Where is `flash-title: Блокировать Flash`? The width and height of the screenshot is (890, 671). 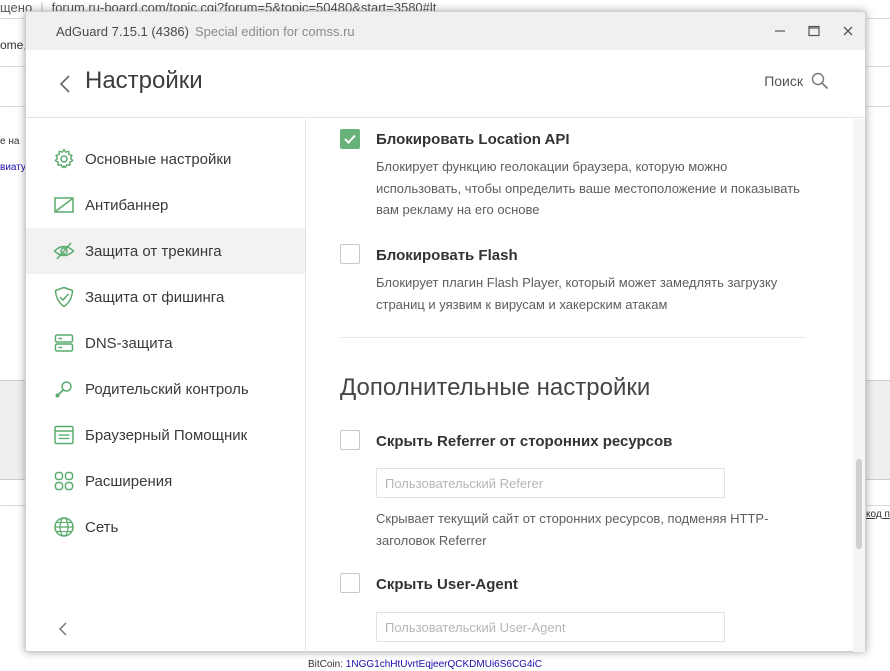 flash-title: Блокировать Flash is located at coordinates (447, 255).